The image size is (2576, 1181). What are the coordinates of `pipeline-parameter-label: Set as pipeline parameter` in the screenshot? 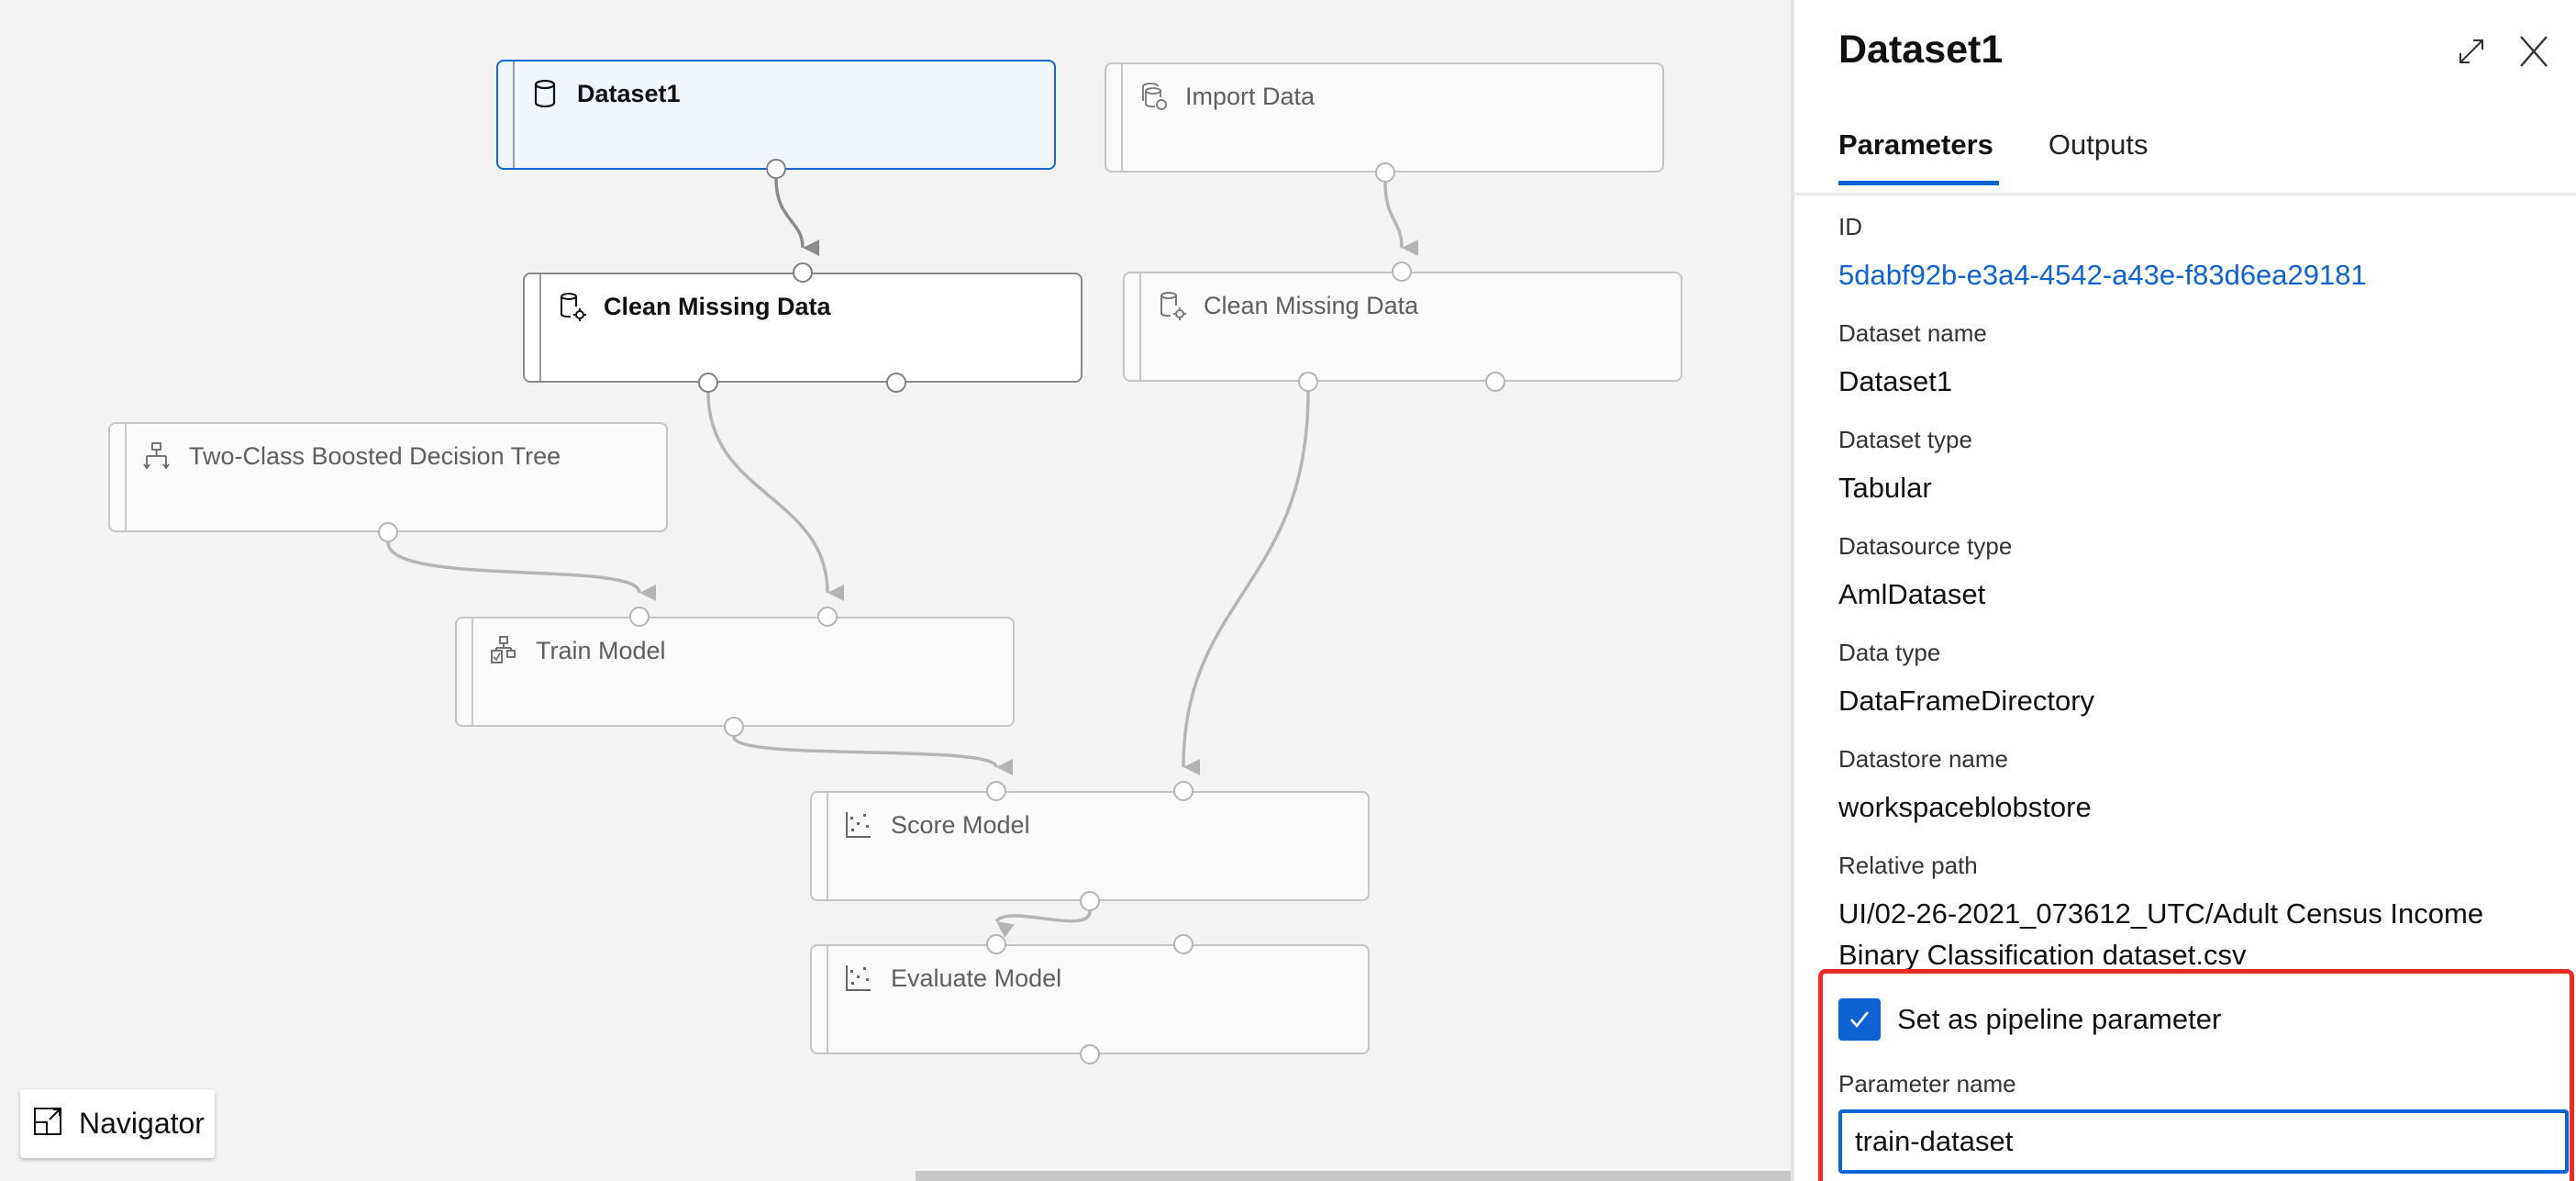 It's located at (2059, 1019).